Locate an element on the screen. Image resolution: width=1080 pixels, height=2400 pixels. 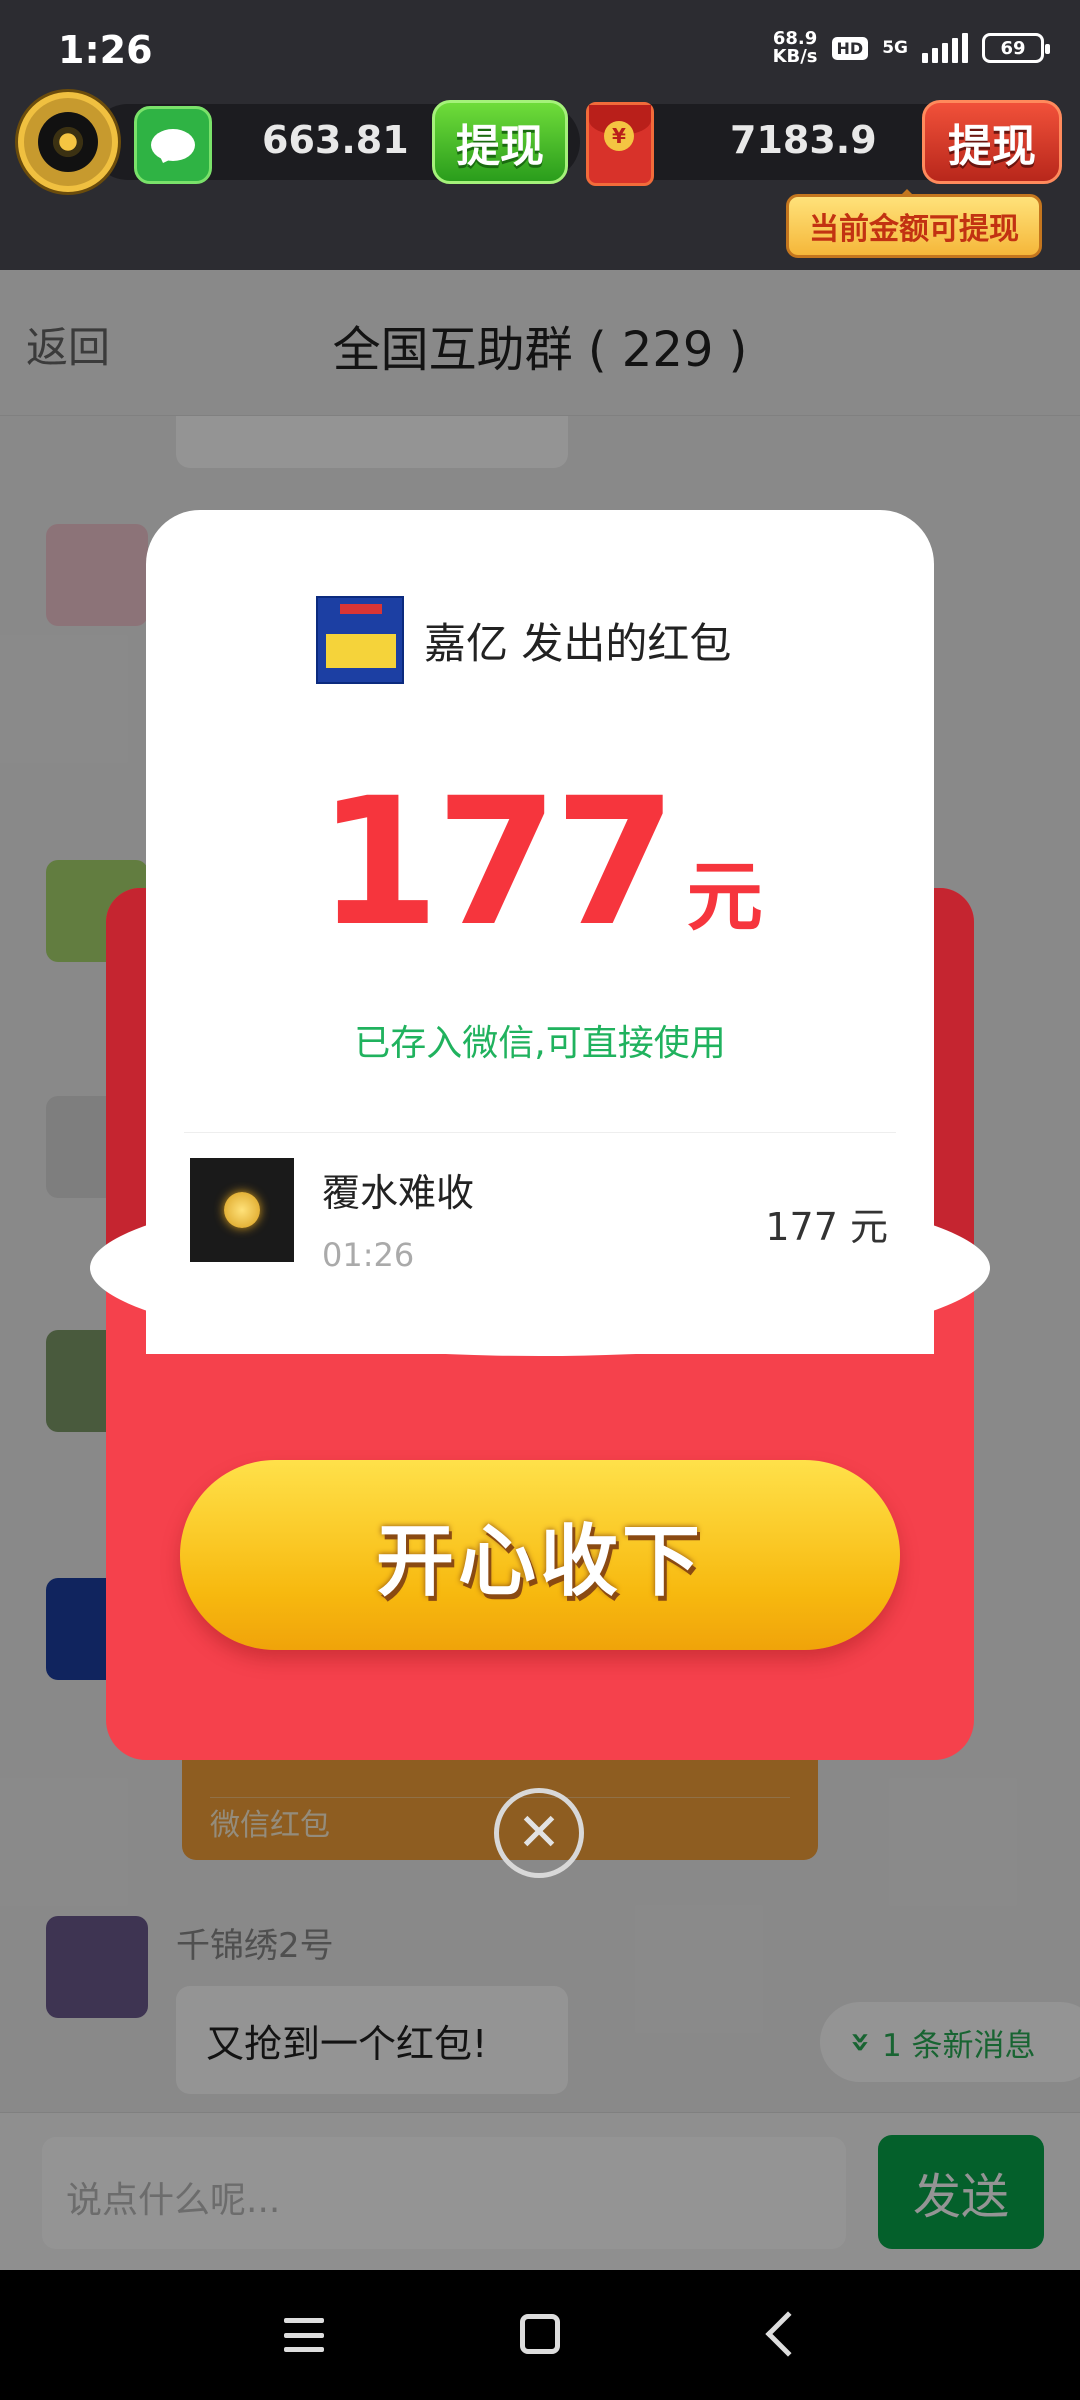
system-navigation-bar is located at coordinates (540, 2335).